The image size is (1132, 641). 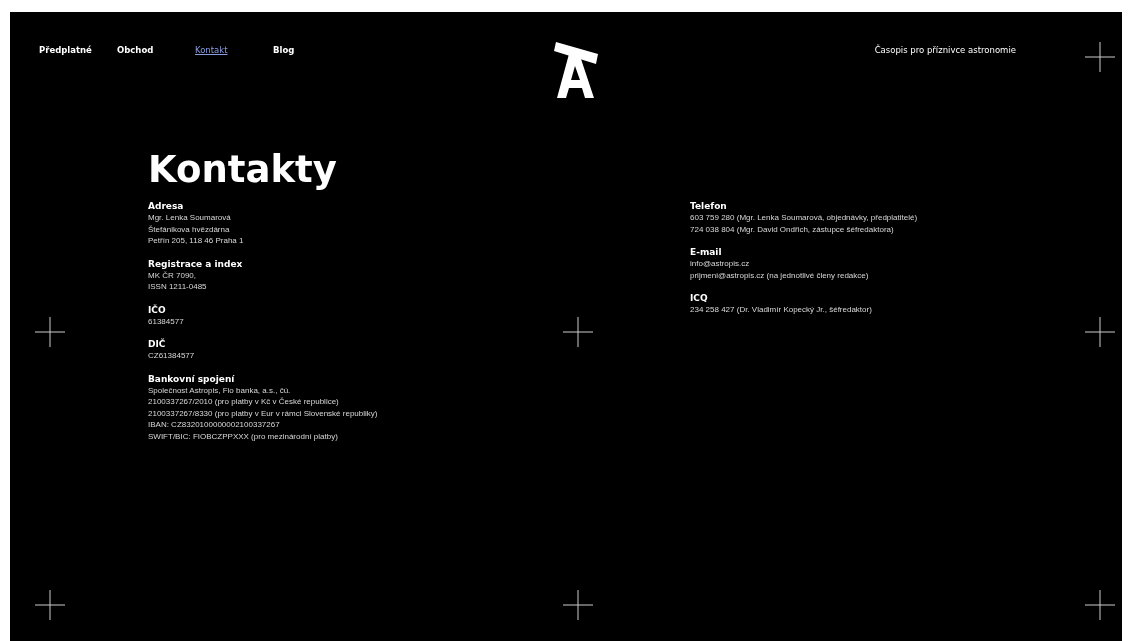 What do you see at coordinates (190, 218) in the screenshot?
I see `contact-line: Mgr. Lenka Soumarová` at bounding box center [190, 218].